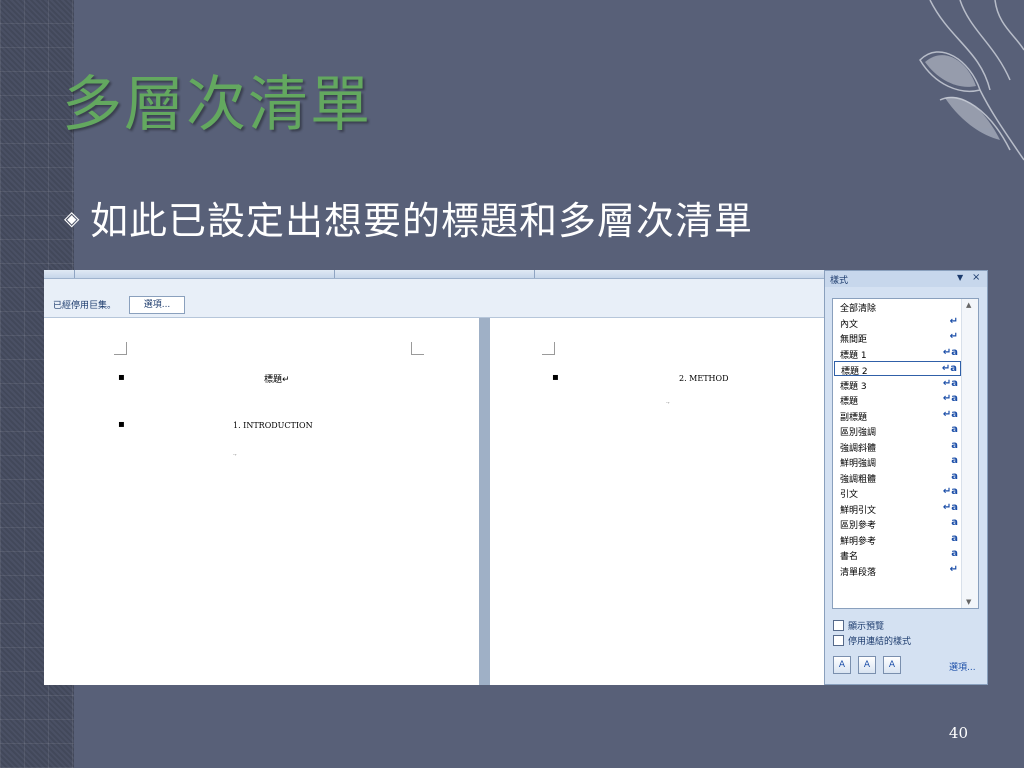  I want to click on butterfly-ornament-icon, so click(971, 80).